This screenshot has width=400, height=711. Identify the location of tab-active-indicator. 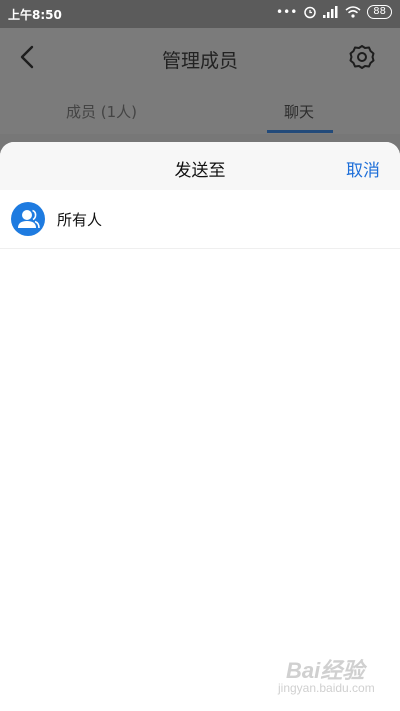
(300, 131).